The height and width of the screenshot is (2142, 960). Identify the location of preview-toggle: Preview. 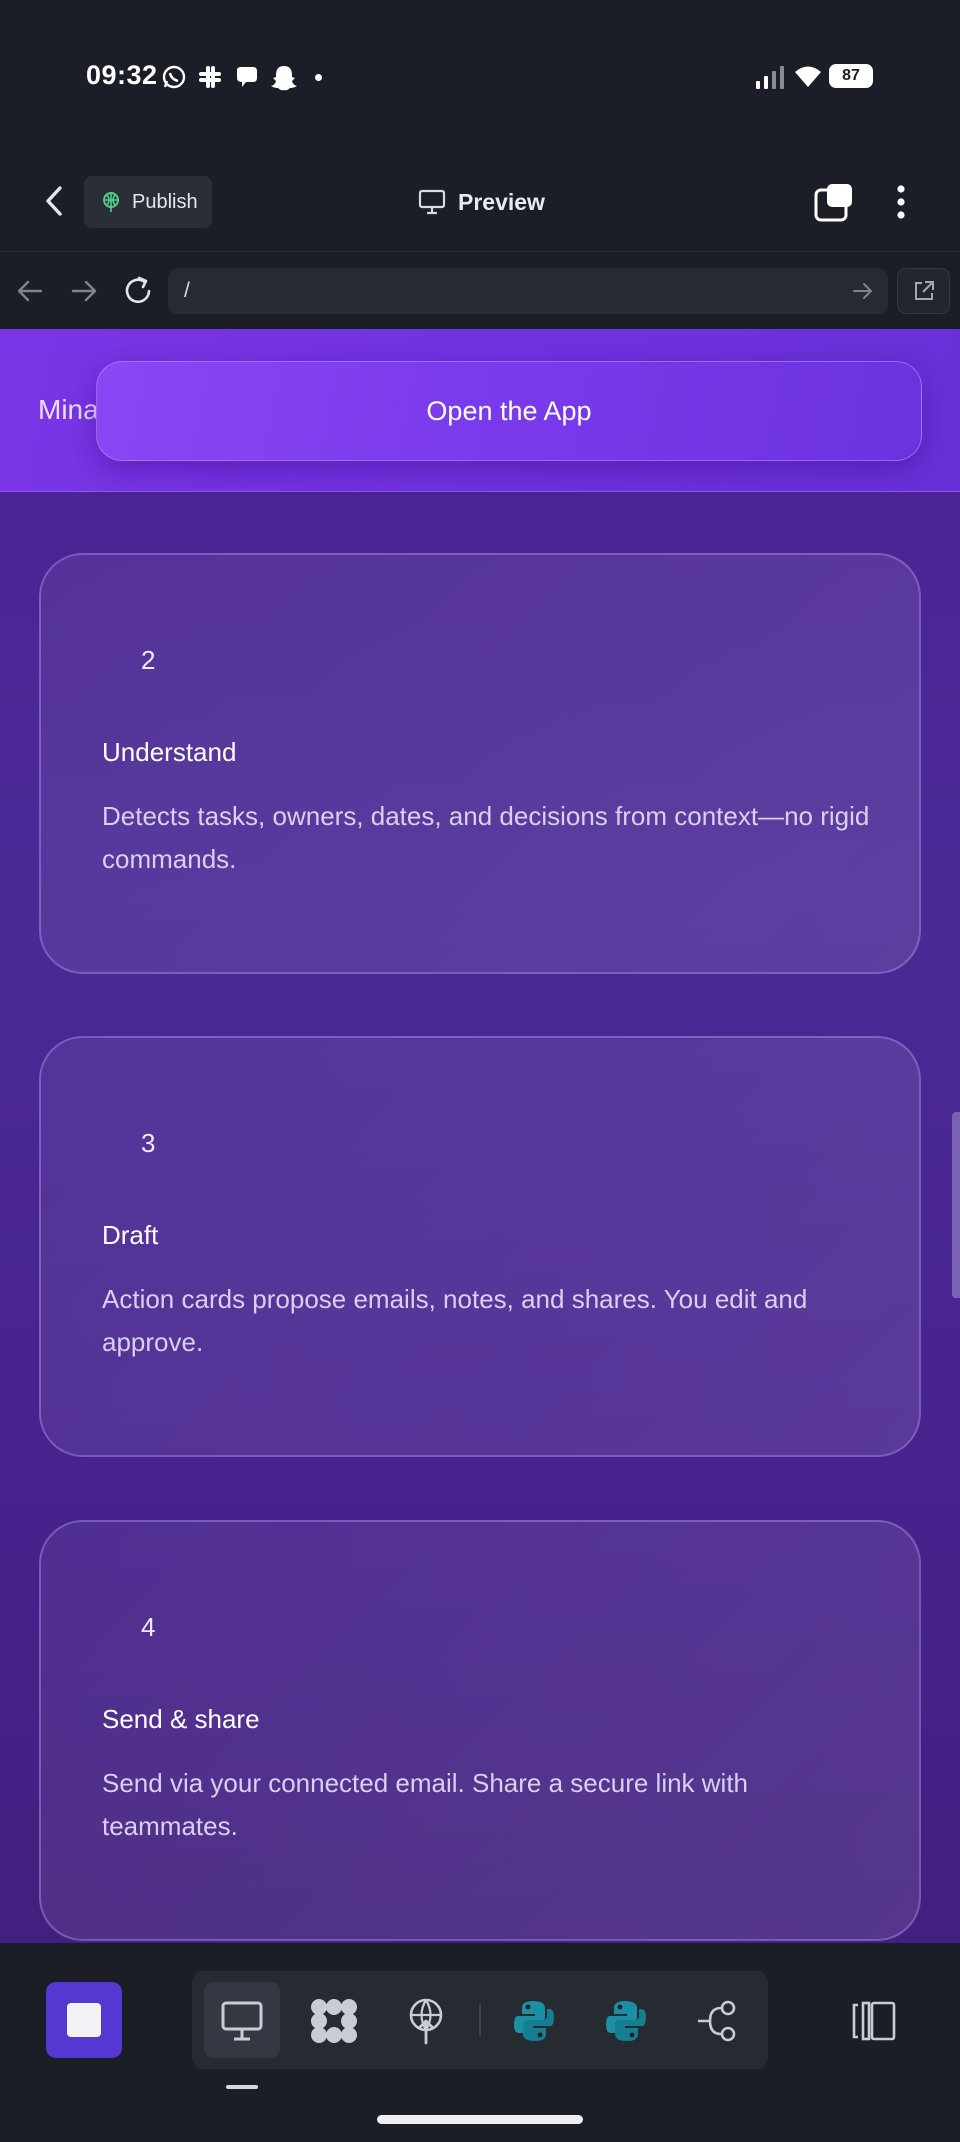
(481, 202).